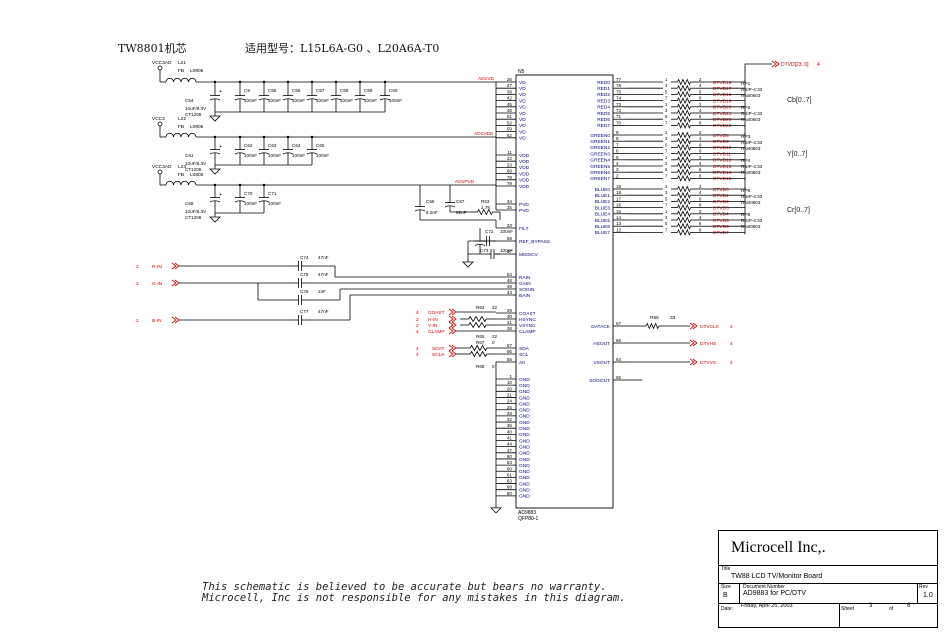  Describe the element at coordinates (603, 126) in the screenshot. I see `pin-name: RED7` at that location.